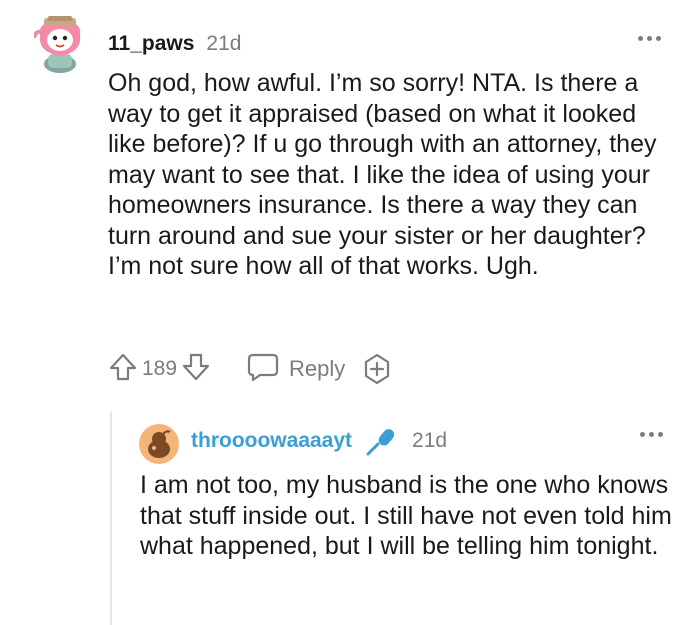 This screenshot has width=700, height=625. I want to click on comment-actions: 189 Reply, so click(250, 369).